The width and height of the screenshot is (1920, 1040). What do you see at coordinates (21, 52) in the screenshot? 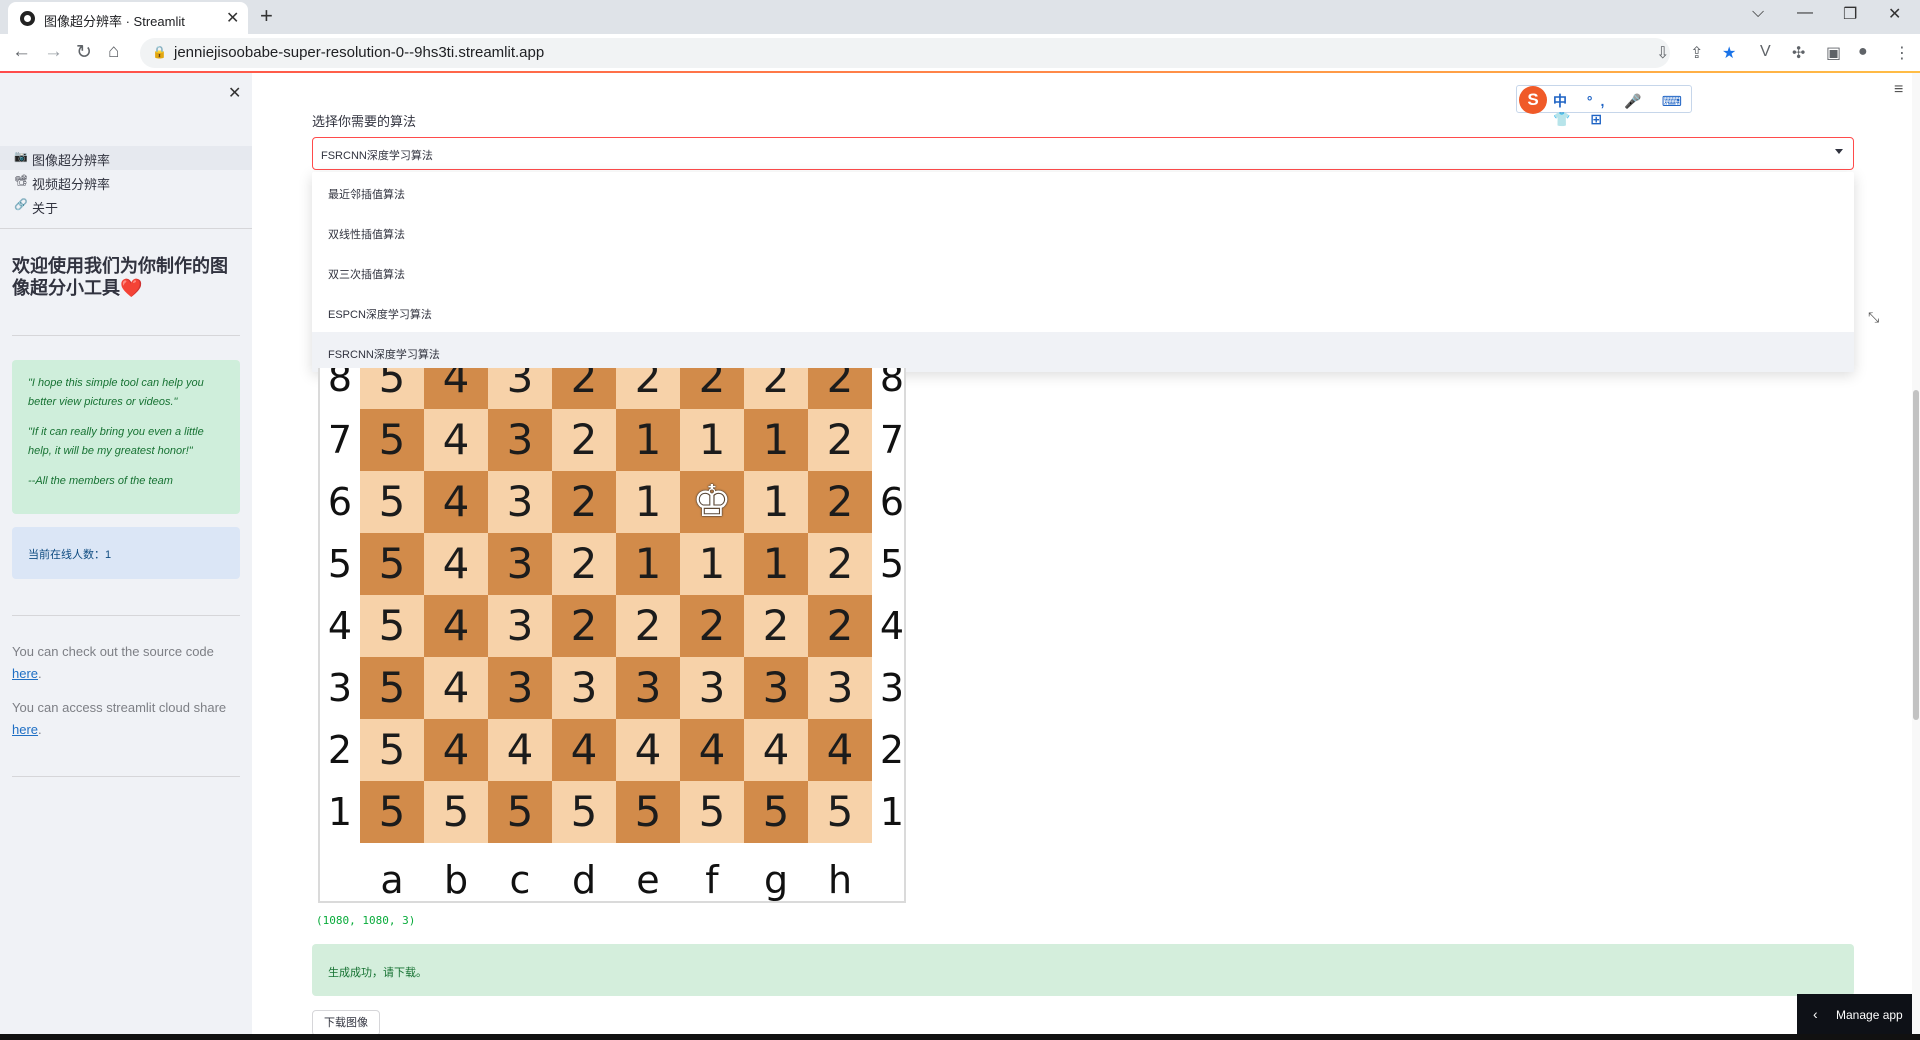
I see `back-arrow-icon: ←` at bounding box center [21, 52].